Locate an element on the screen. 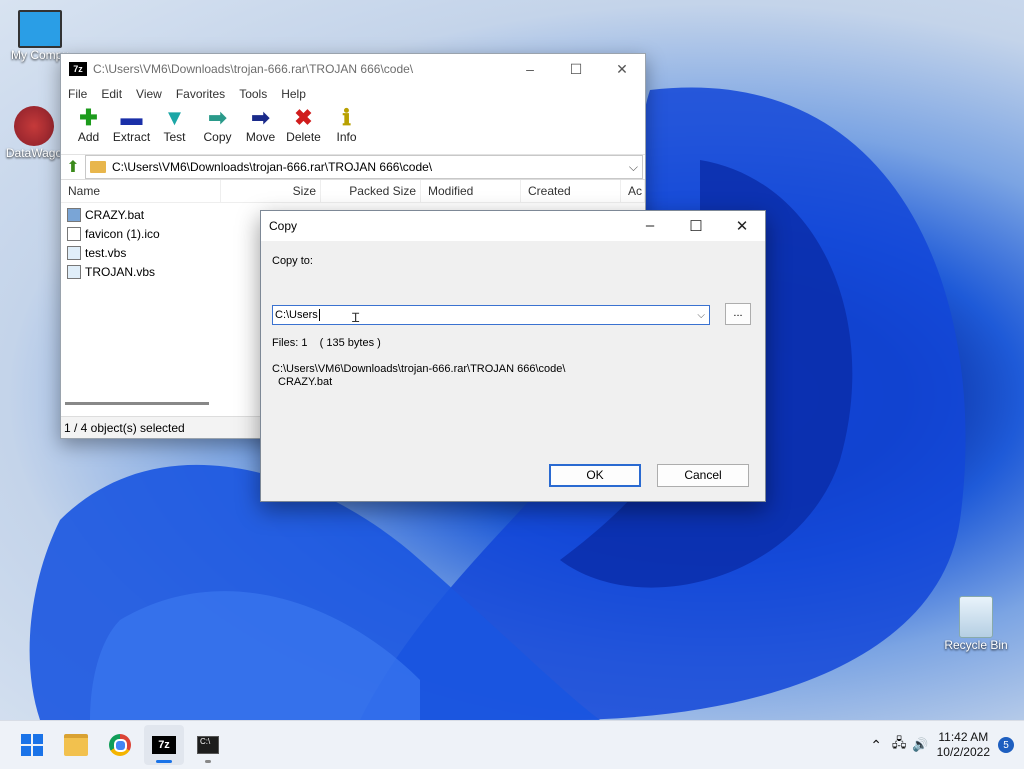  recycle-bin-icon is located at coordinates (976, 617).